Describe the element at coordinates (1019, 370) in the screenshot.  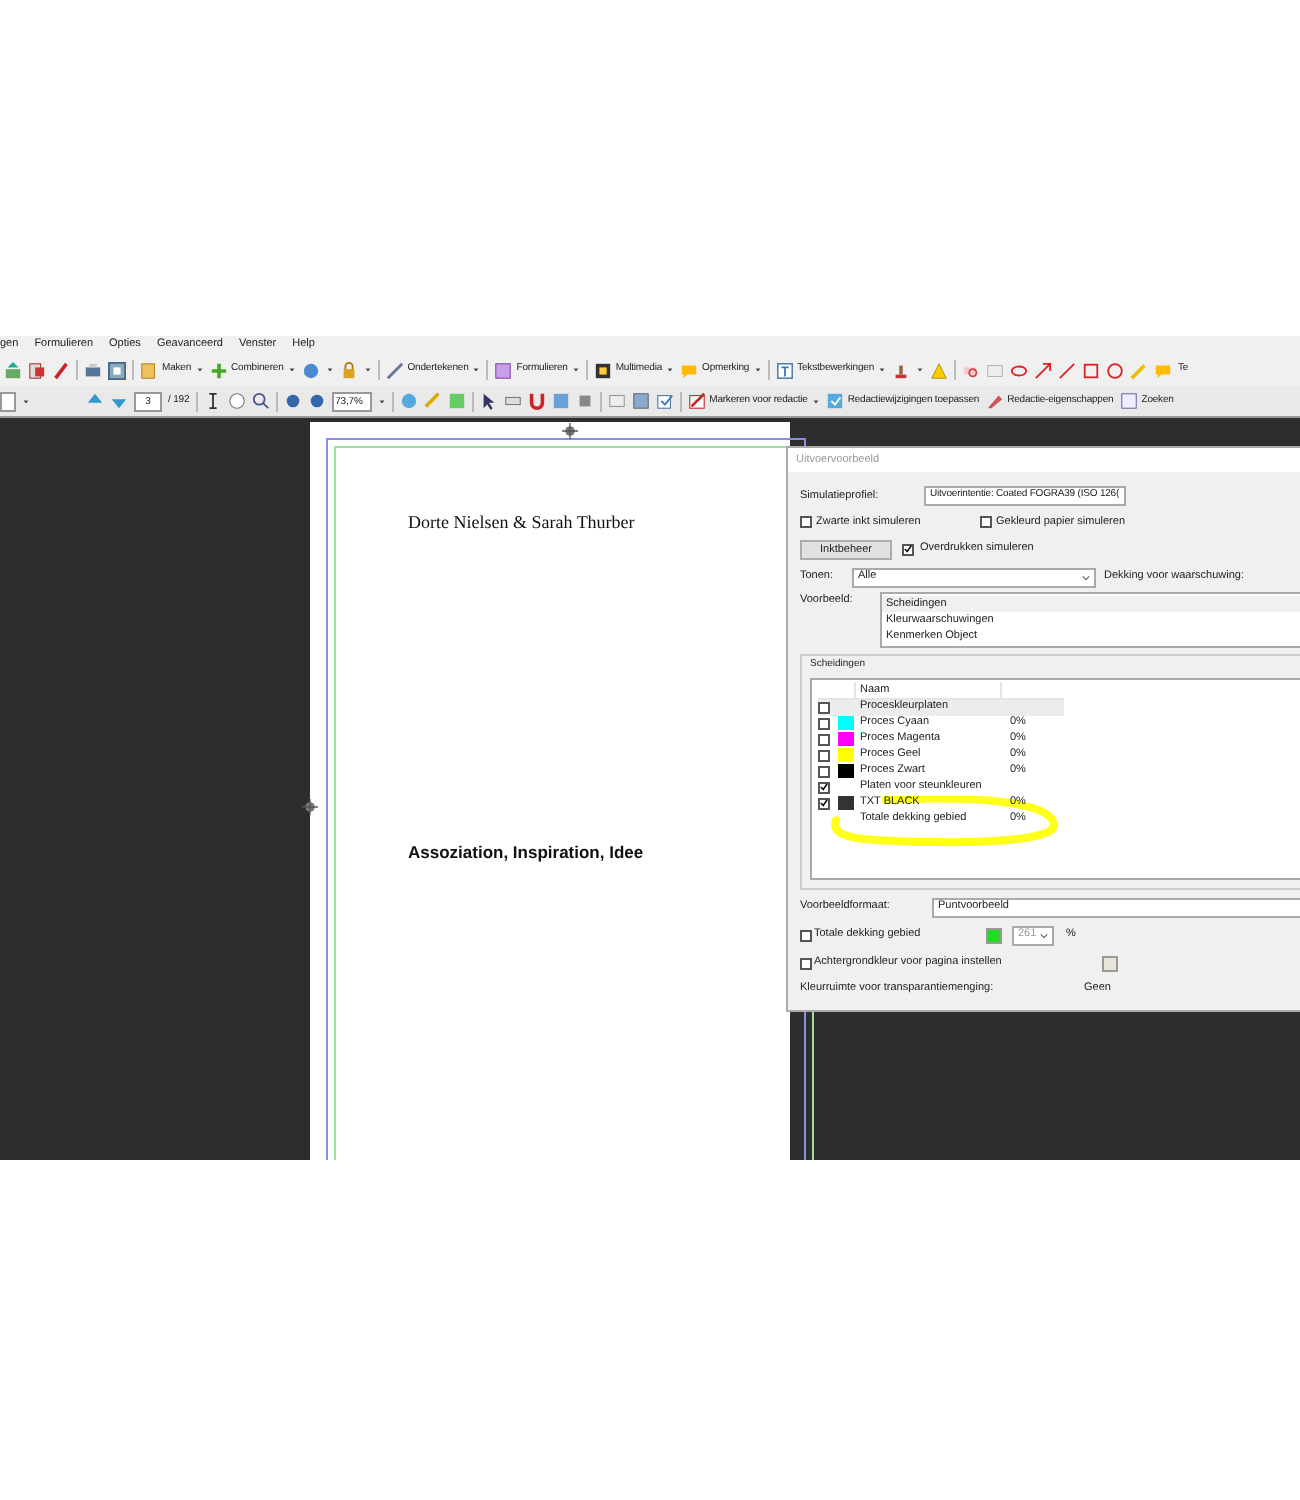
I see `ellipse-icon` at that location.